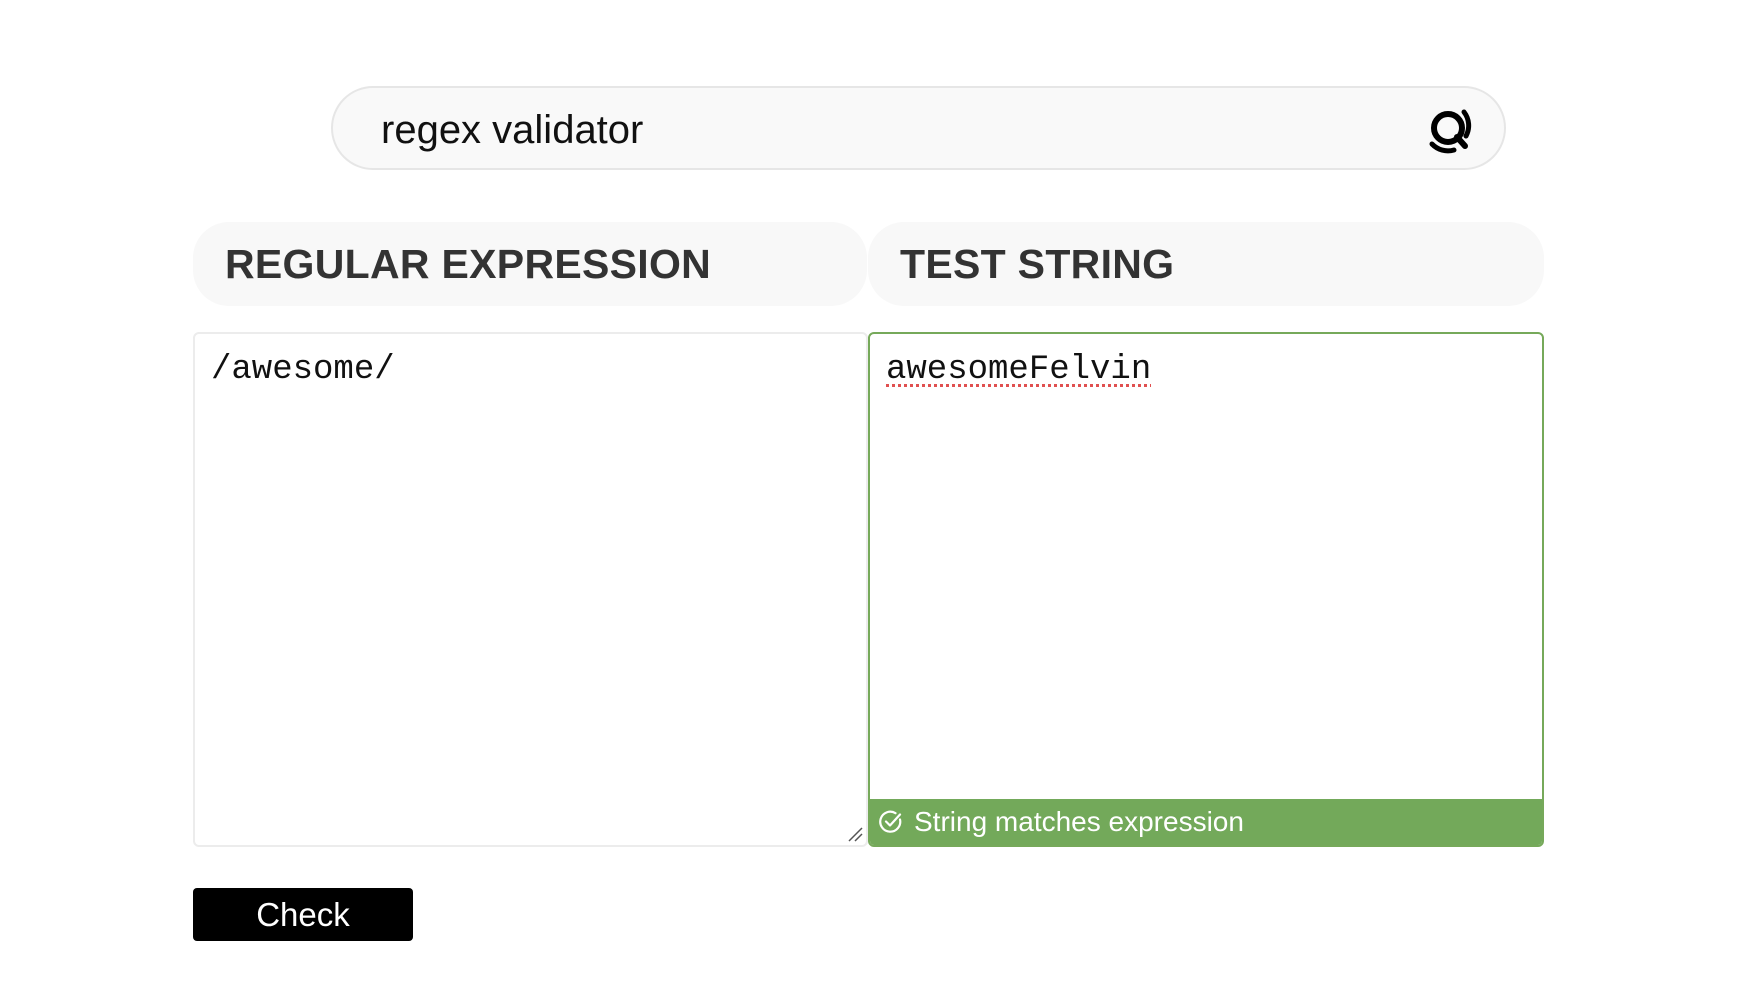 Image resolution: width=1744 pixels, height=990 pixels. Describe the element at coordinates (918, 128) in the screenshot. I see `search-bar: regex validator` at that location.